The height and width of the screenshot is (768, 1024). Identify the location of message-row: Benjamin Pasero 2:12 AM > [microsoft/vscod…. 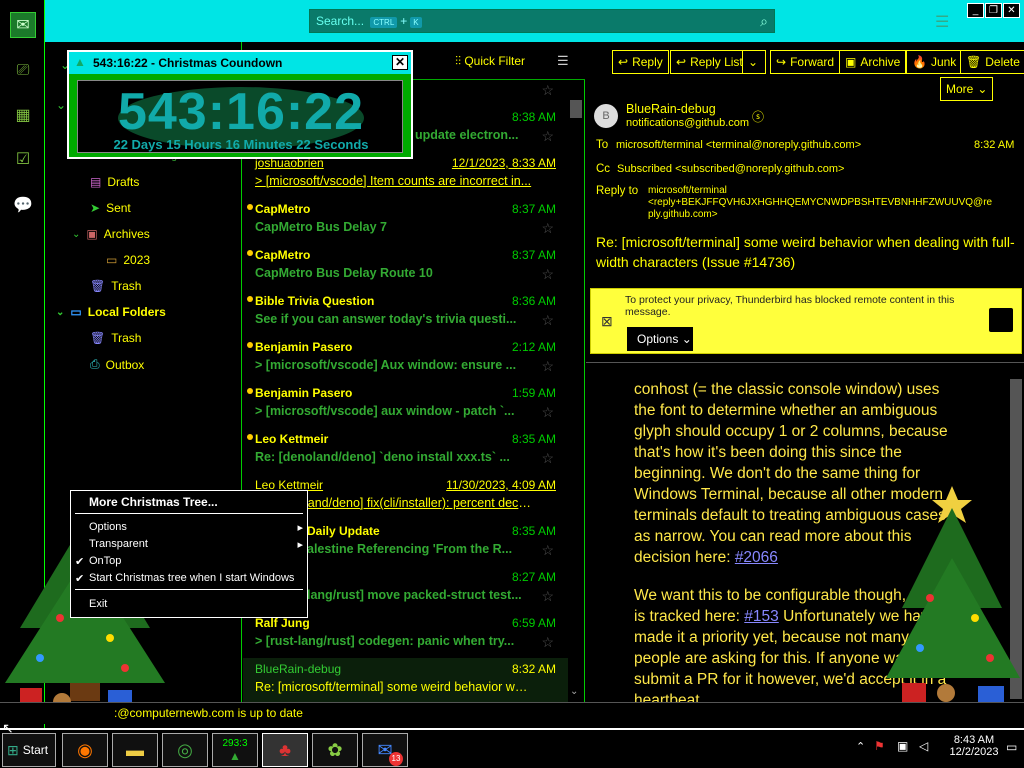
(405, 359).